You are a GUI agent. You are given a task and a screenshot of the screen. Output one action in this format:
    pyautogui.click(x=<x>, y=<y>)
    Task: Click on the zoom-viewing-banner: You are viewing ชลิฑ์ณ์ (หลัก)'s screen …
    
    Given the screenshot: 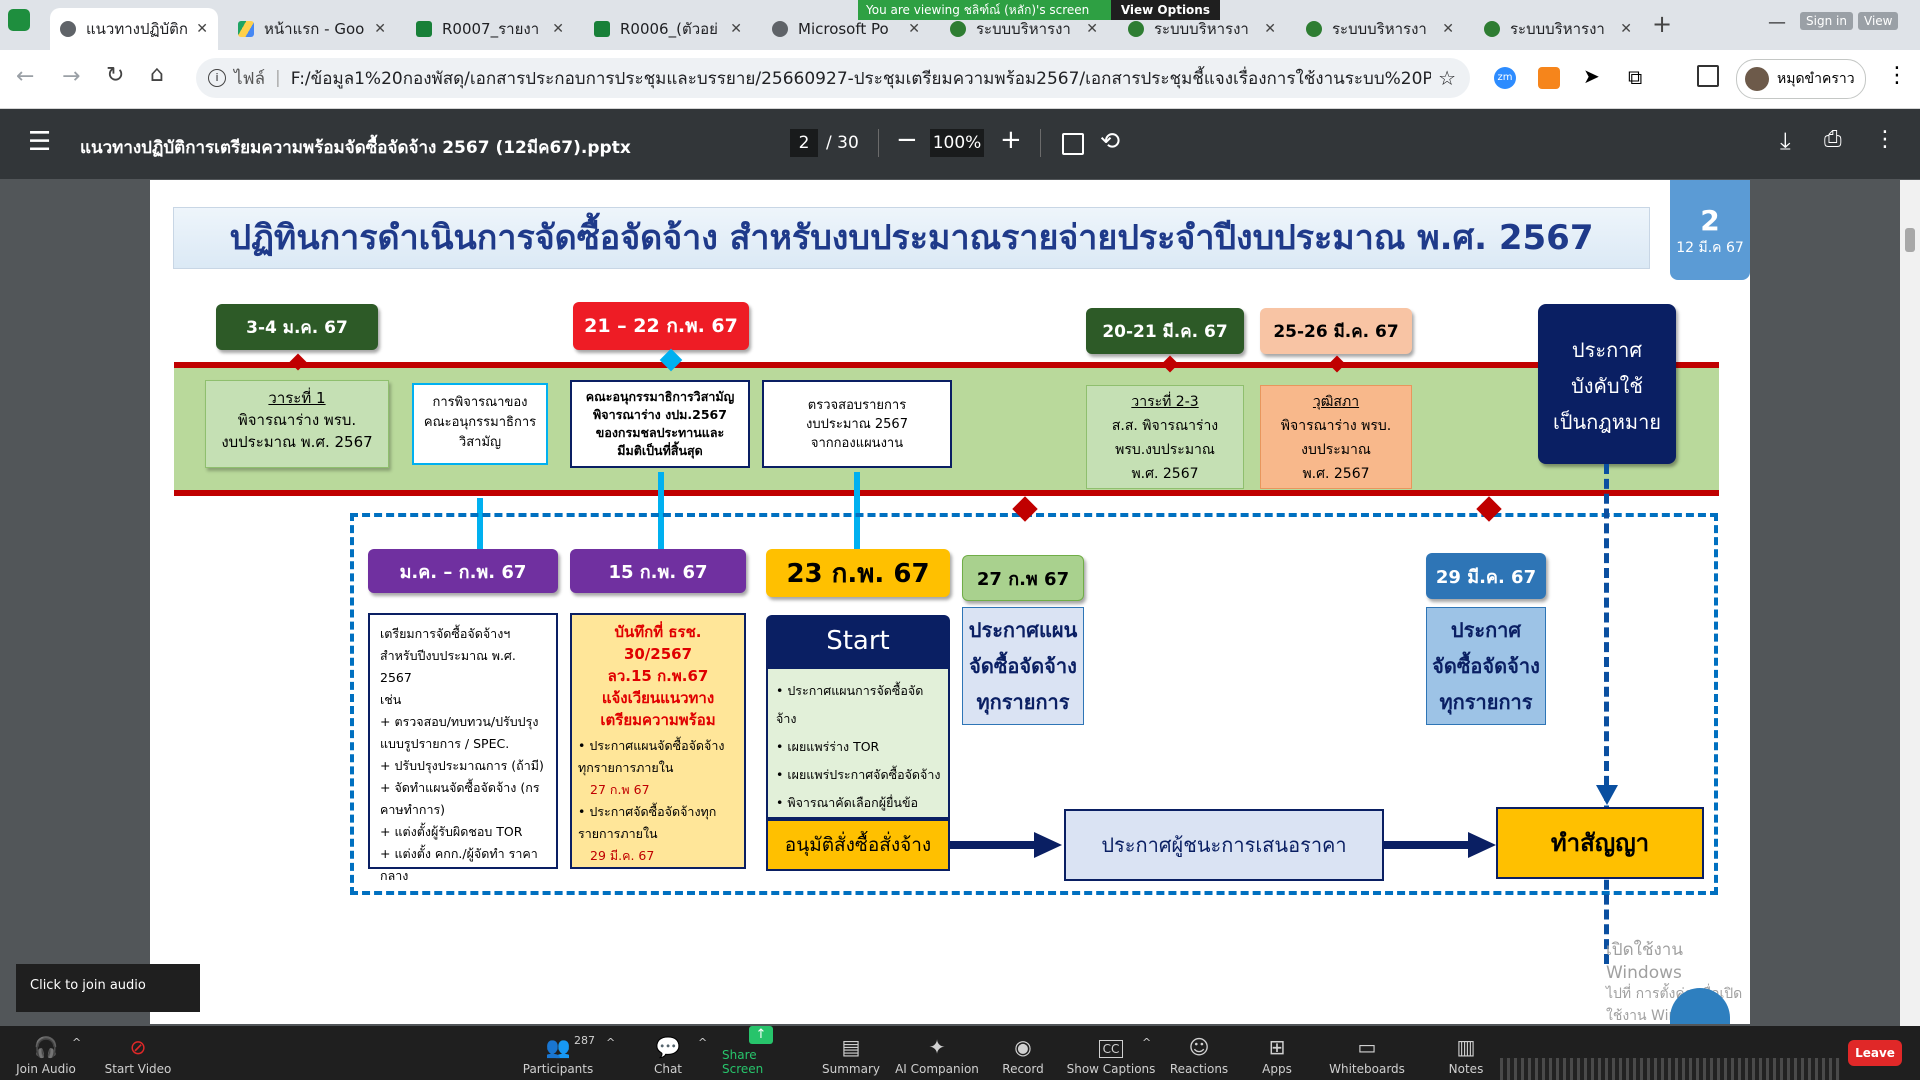 What is the action you would take?
    pyautogui.click(x=1039, y=10)
    